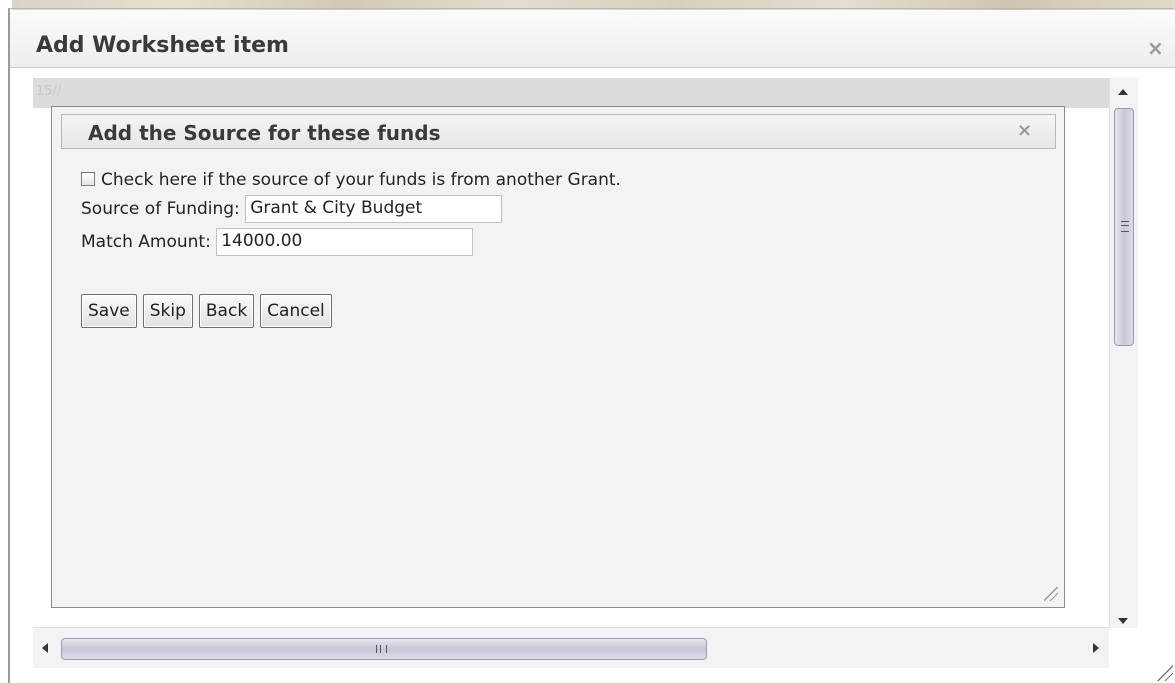  What do you see at coordinates (1096, 648) in the screenshot?
I see `scroll-right-icon` at bounding box center [1096, 648].